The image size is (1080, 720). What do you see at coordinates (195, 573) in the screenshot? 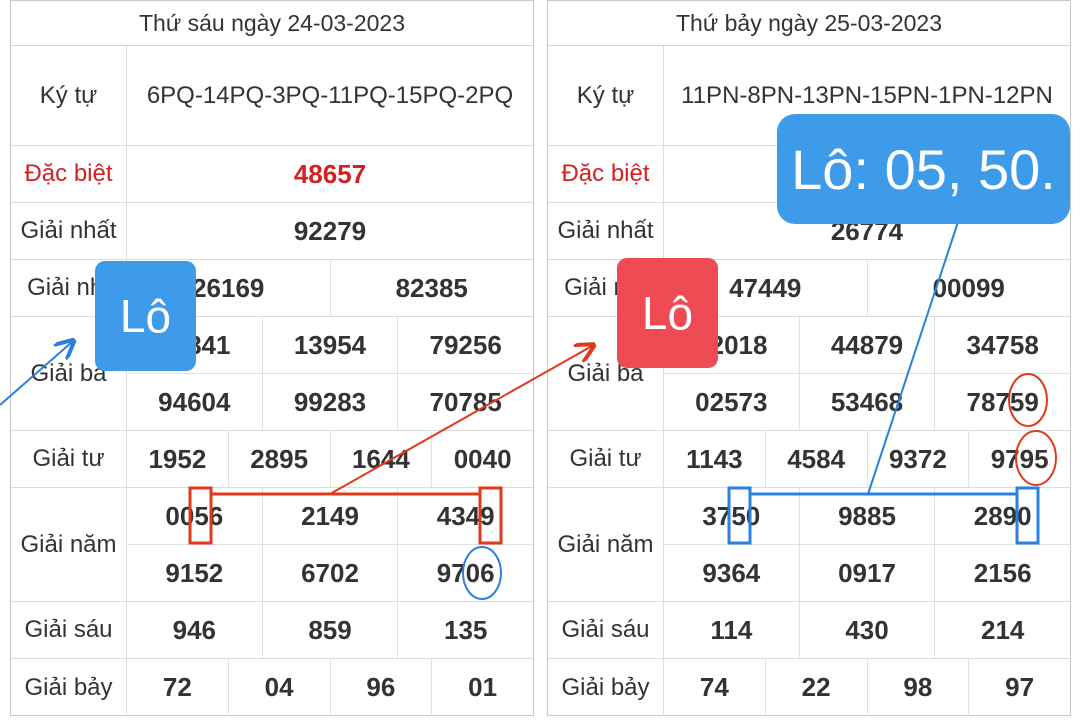
I see `left-nam-value: 9152` at bounding box center [195, 573].